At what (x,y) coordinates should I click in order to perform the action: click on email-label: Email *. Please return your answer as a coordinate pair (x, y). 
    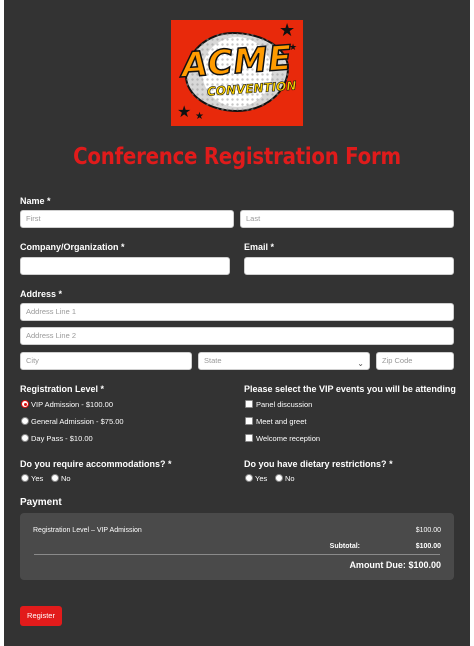
    Looking at the image, I should click on (259, 247).